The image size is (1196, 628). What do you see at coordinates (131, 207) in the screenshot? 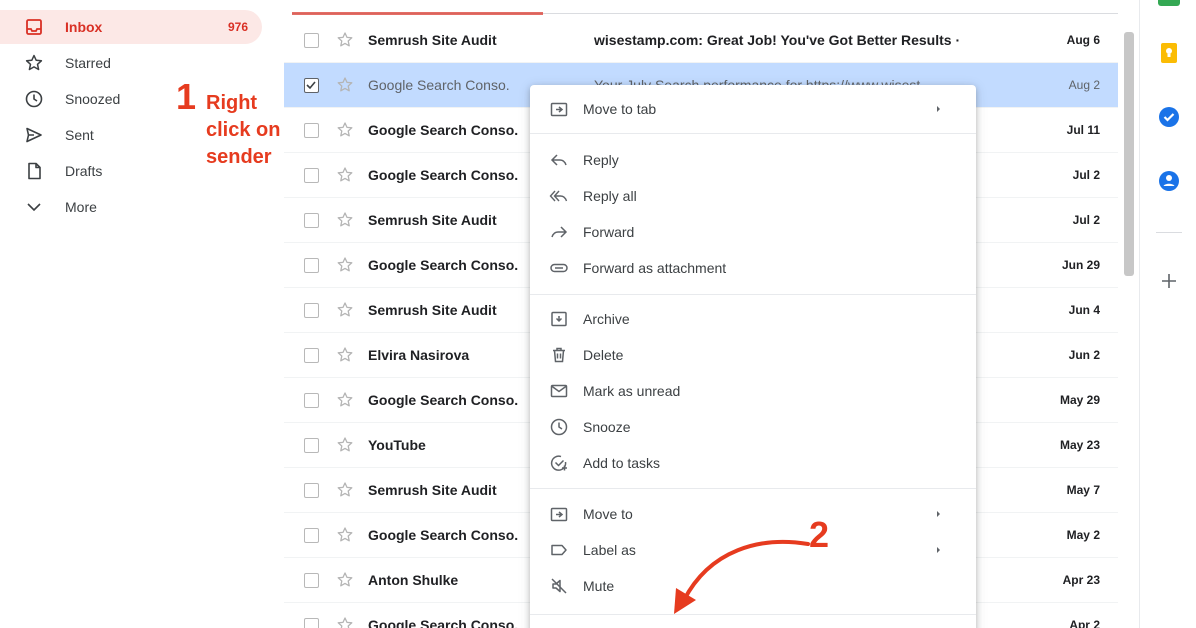
I see `sidebar-item-more: More` at bounding box center [131, 207].